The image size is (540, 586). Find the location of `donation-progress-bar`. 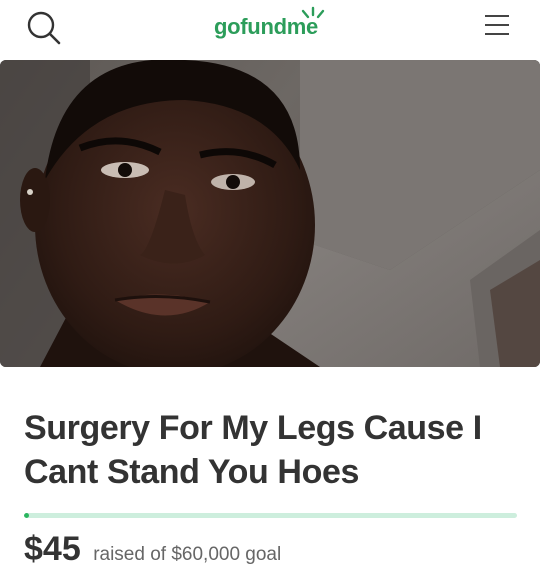

donation-progress-bar is located at coordinates (270, 515).